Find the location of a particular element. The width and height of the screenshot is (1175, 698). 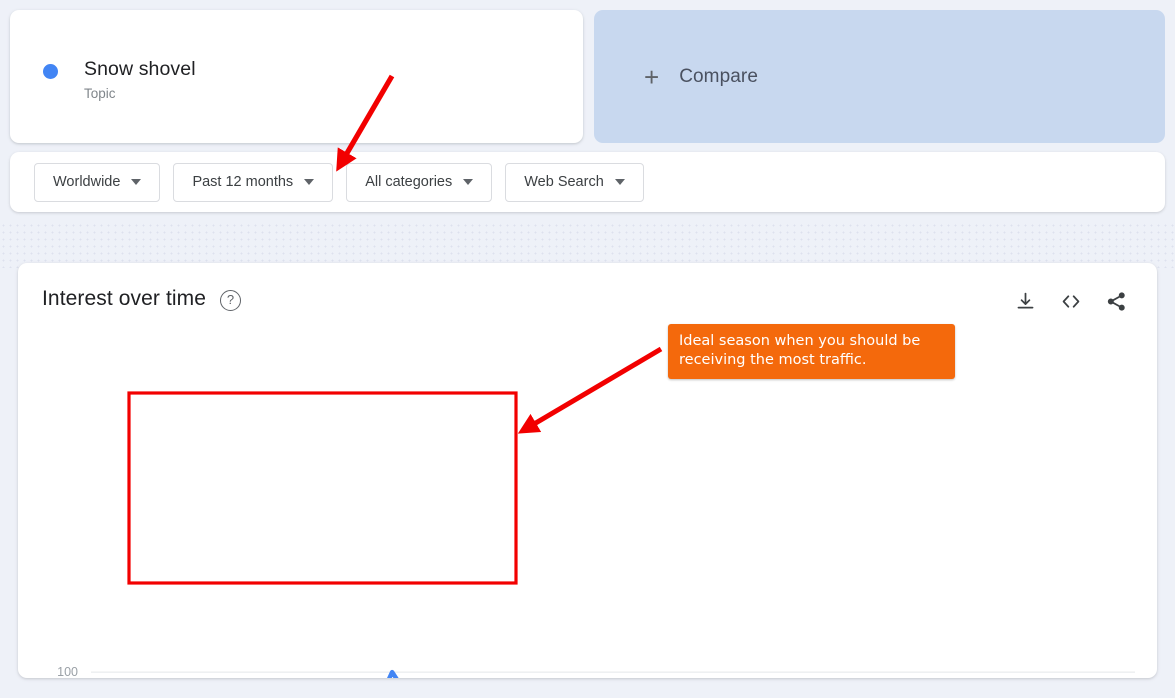

compare-label: Compare is located at coordinates (719, 76).